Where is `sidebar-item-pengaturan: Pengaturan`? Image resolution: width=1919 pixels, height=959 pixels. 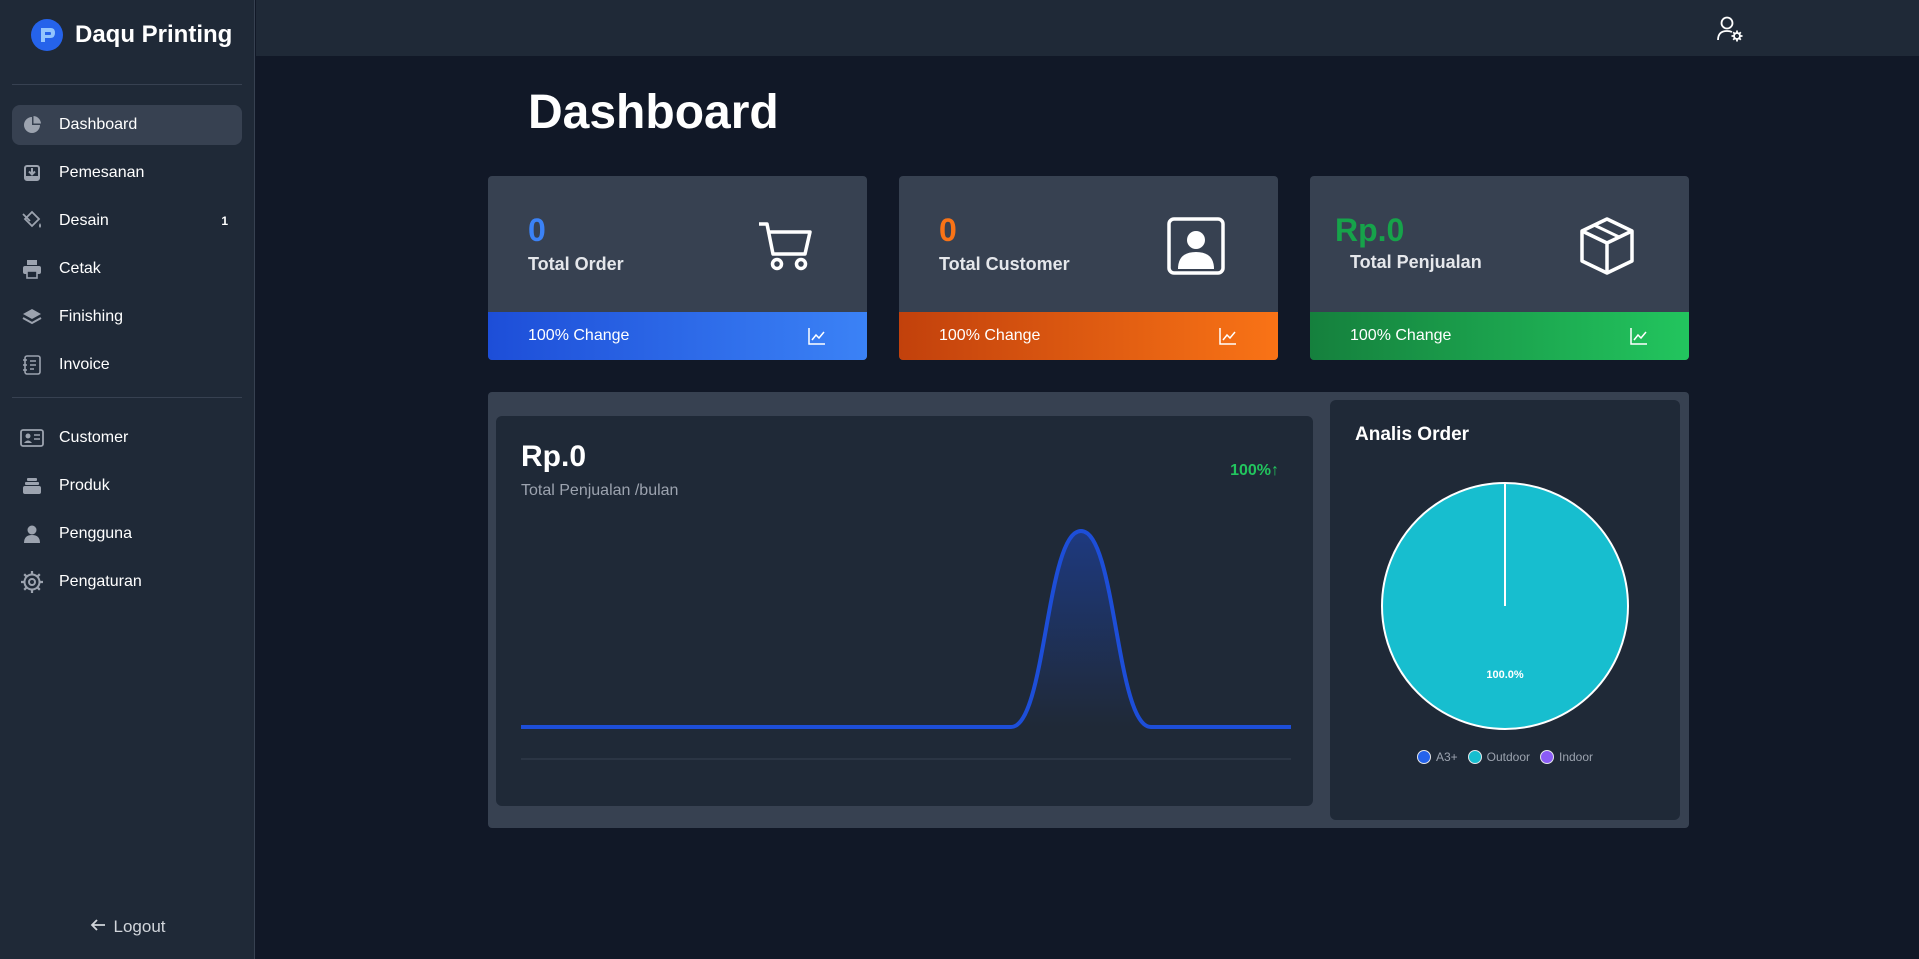
sidebar-item-pengaturan: Pengaturan is located at coordinates (127, 582).